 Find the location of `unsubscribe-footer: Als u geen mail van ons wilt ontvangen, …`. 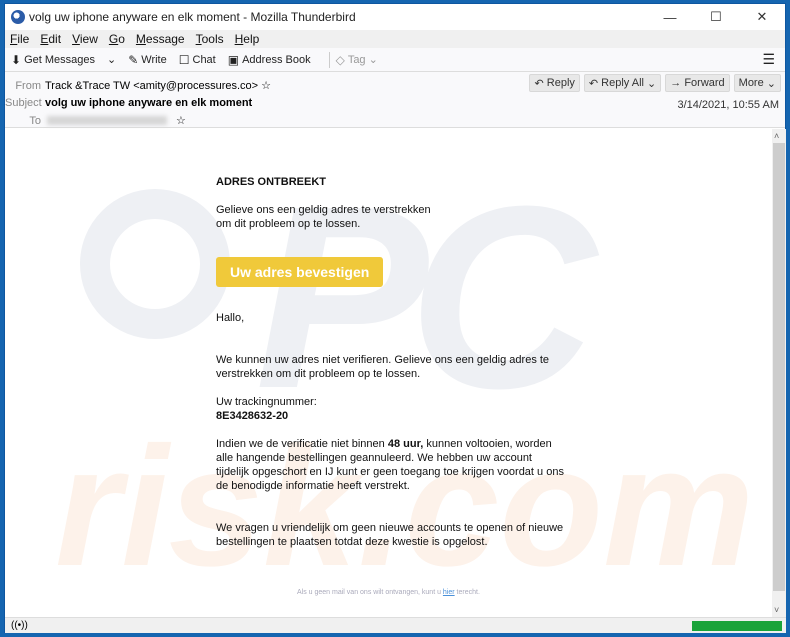

unsubscribe-footer: Als u geen mail van ons wilt ontvangen, … is located at coordinates (388, 592).